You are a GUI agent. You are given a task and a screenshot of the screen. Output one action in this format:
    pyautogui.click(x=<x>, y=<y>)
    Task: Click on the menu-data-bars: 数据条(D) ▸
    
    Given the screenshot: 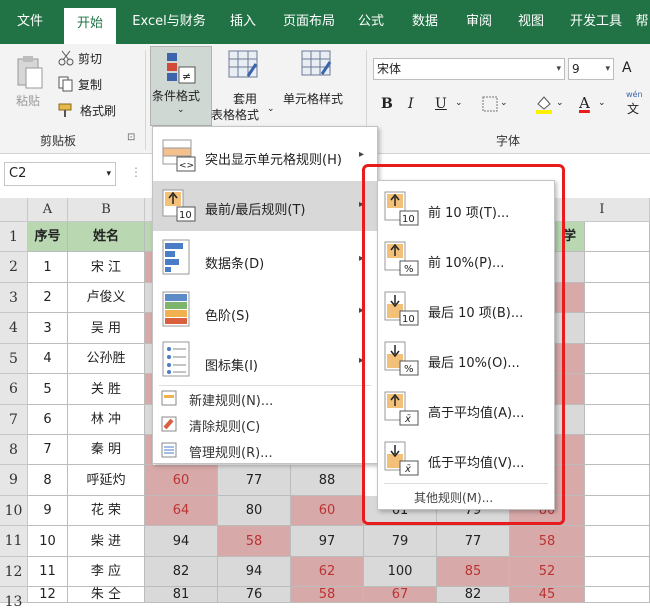 What is the action you would take?
    pyautogui.click(x=265, y=258)
    